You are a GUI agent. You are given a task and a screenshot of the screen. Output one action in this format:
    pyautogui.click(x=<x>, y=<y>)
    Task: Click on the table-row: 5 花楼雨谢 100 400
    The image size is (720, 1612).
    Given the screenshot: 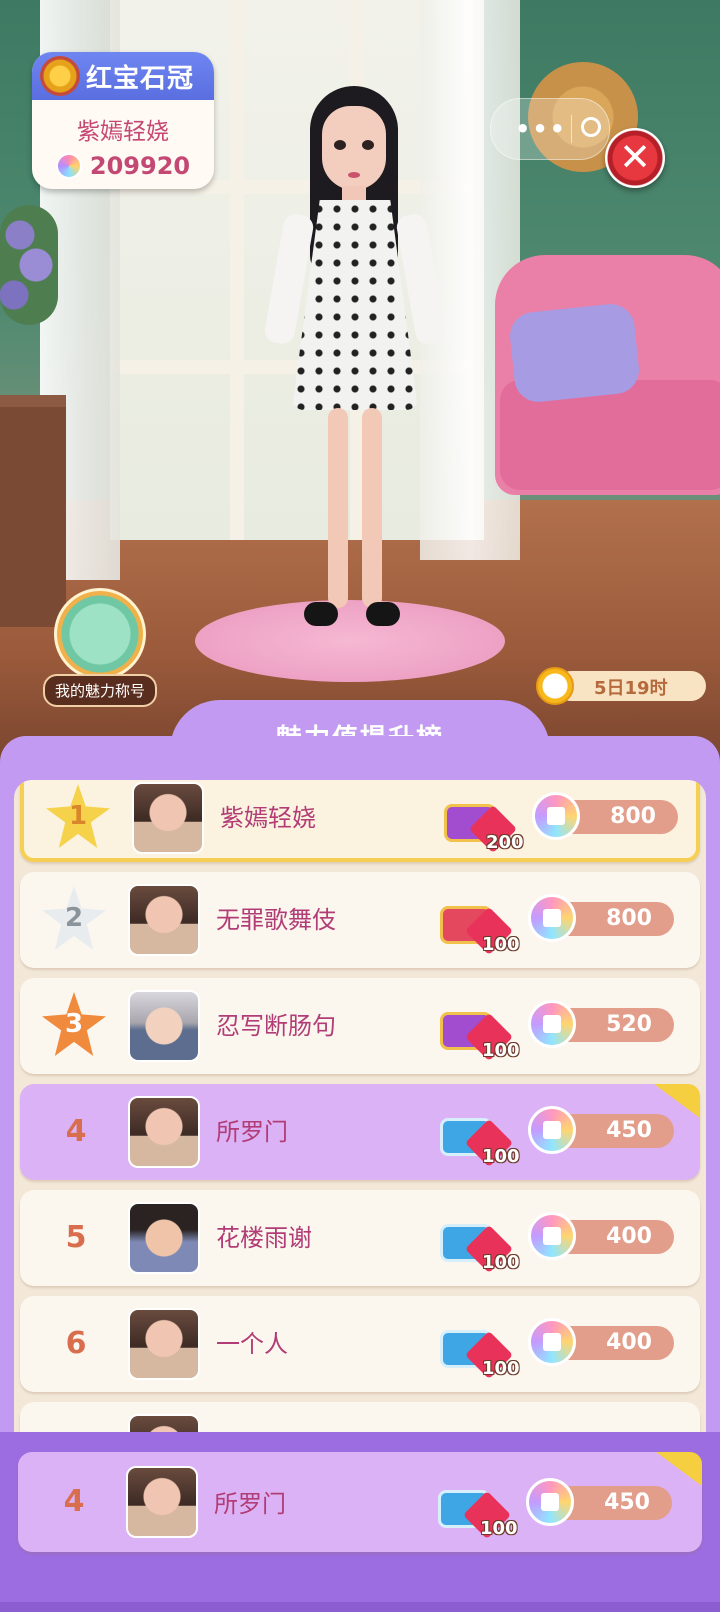 What is the action you would take?
    pyautogui.click(x=360, y=1238)
    